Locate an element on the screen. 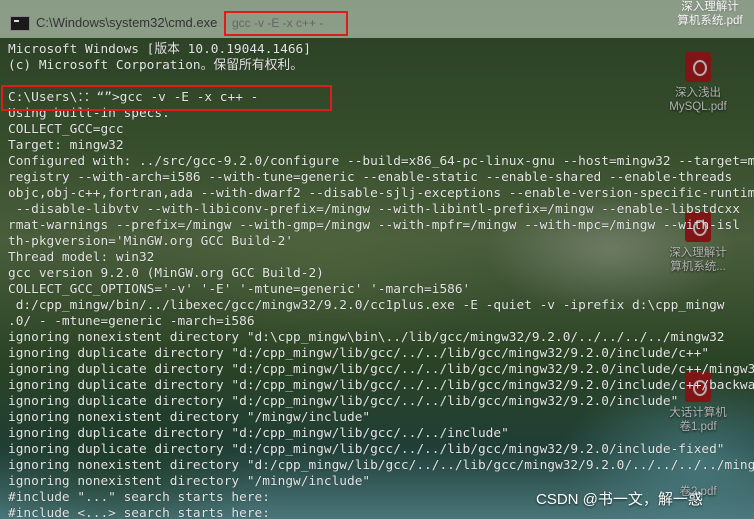 The width and height of the screenshot is (754, 519). console-line: Target: mingw32 is located at coordinates (66, 145).